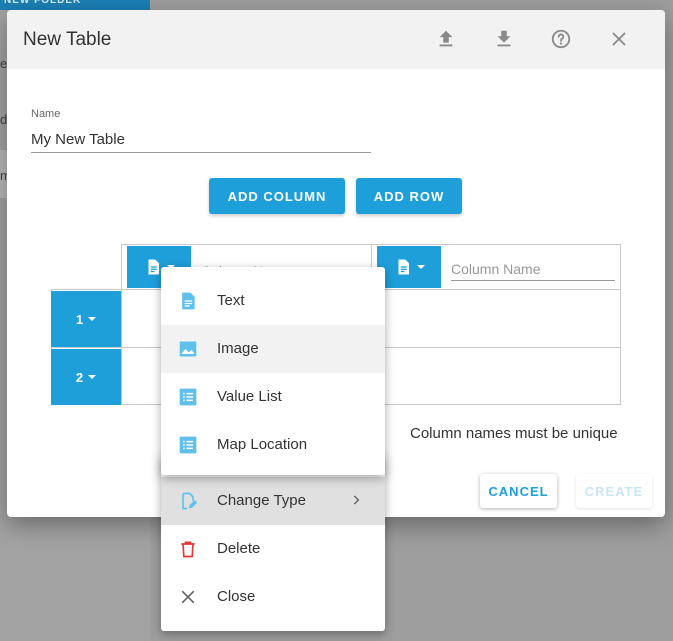 Image resolution: width=673 pixels, height=641 pixels. I want to click on download-icon, so click(504, 39).